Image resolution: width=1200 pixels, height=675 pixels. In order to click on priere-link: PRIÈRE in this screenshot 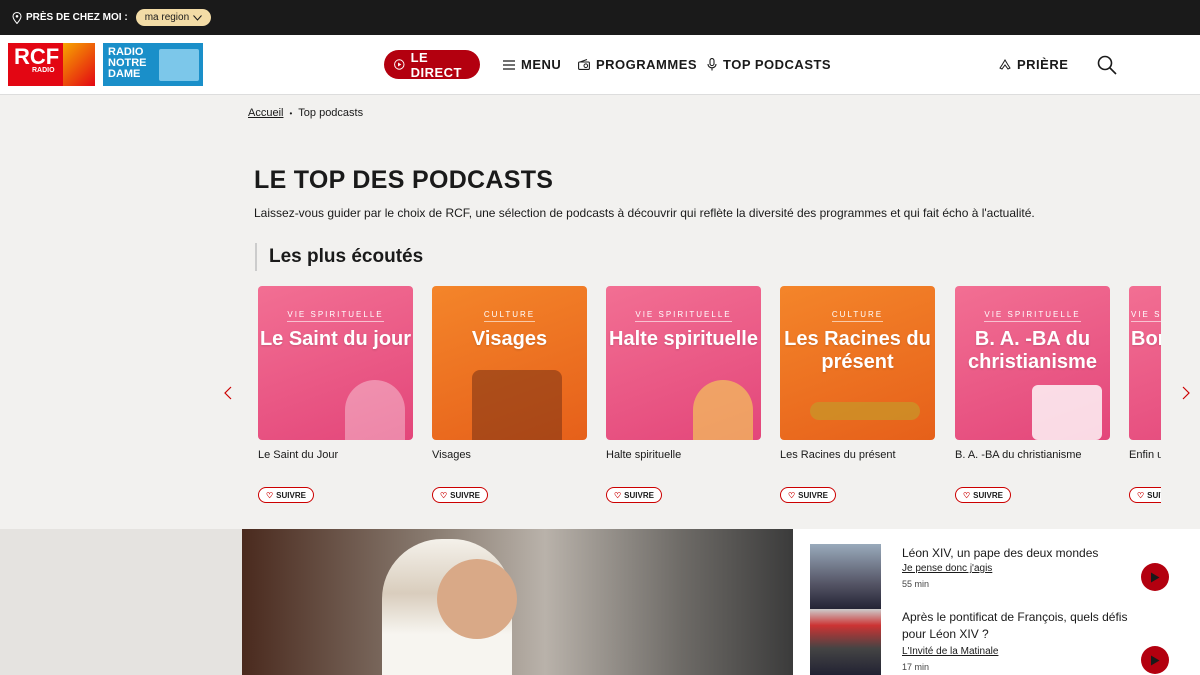, I will do `click(1033, 64)`.